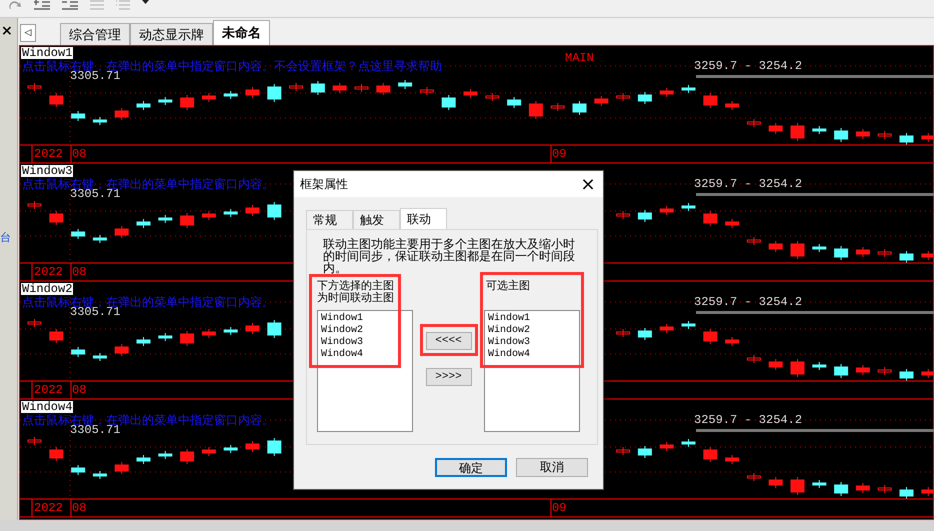 Image resolution: width=934 pixels, height=531 pixels. Describe the element at coordinates (95, 34) in the screenshot. I see `tab: 综合管理` at that location.